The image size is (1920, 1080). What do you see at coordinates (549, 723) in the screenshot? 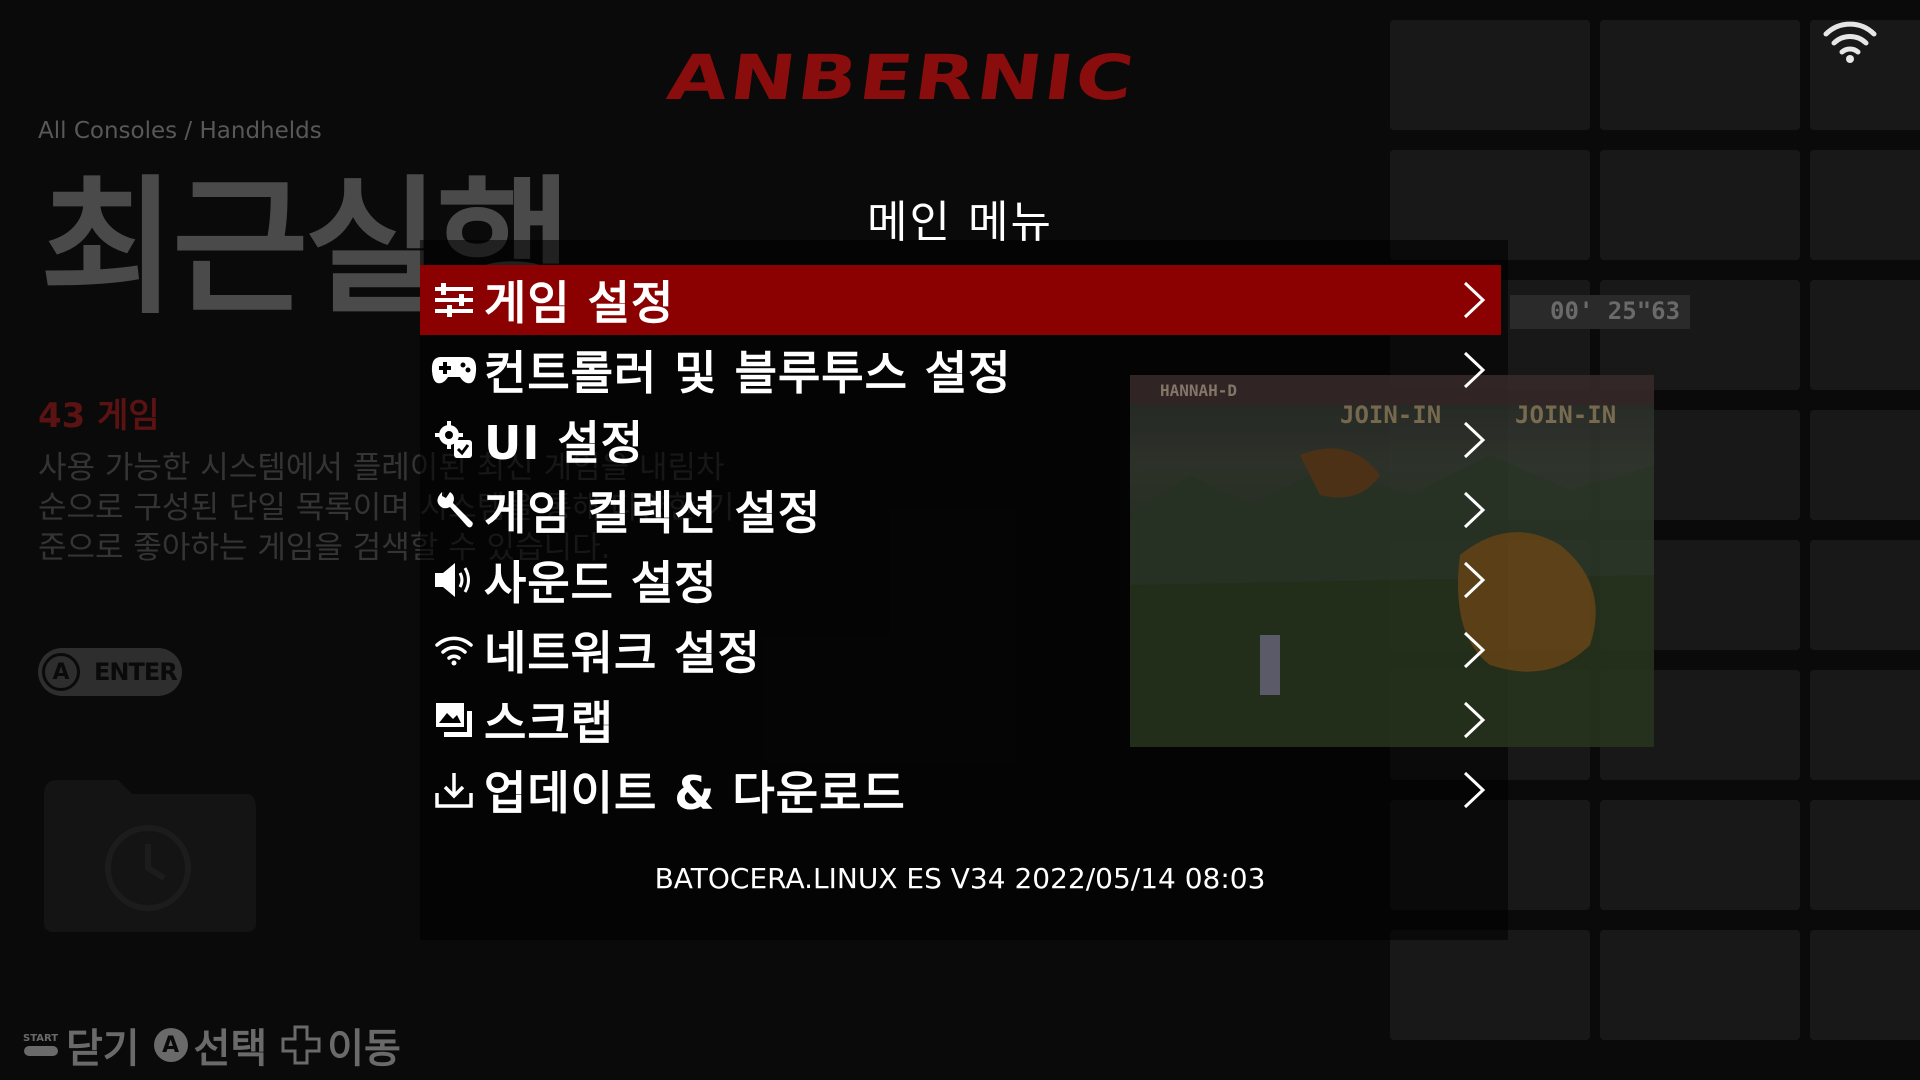
I see `menu-item-label: 스크랩` at bounding box center [549, 723].